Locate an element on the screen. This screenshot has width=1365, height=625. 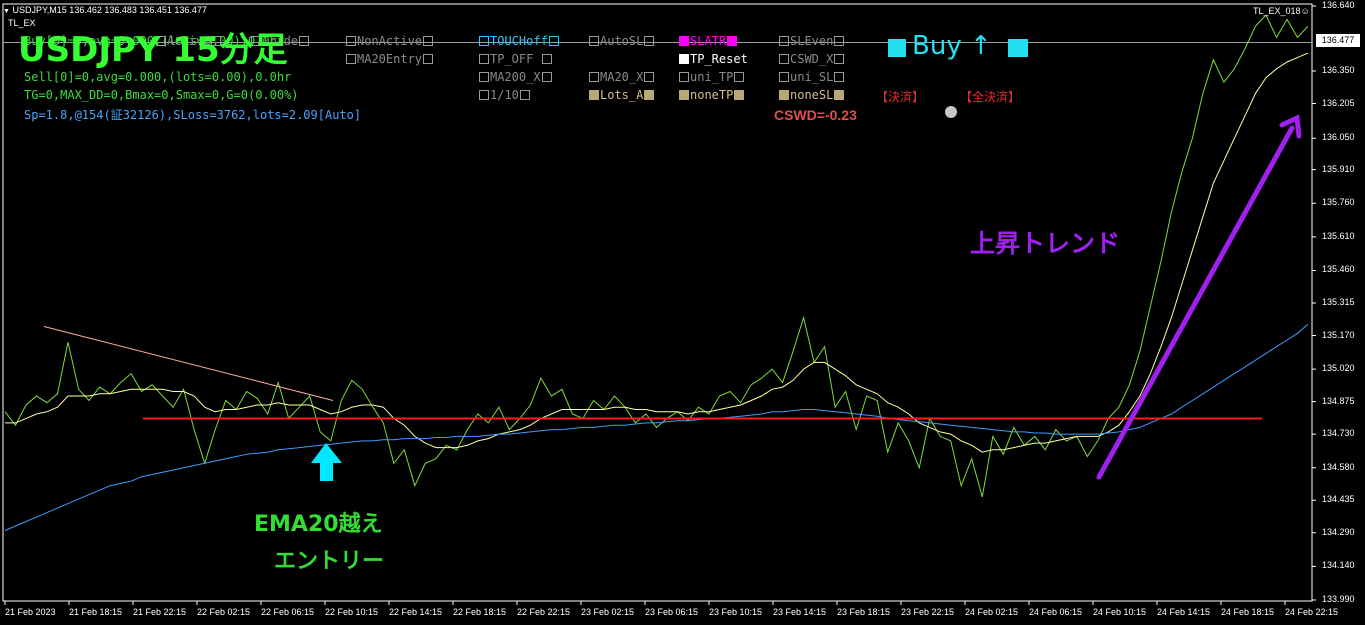
price-tick-label: 136.640 is located at coordinates (1338, 5).